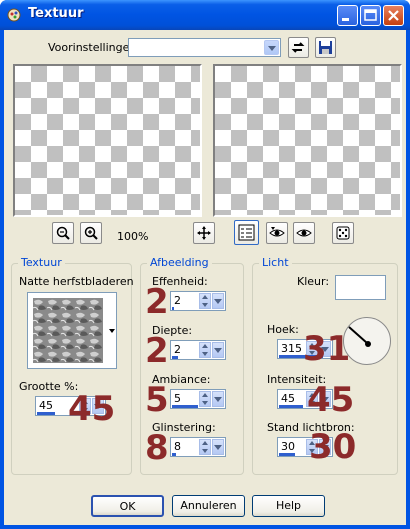 Image resolution: width=410 pixels, height=529 pixels. What do you see at coordinates (208, 506) in the screenshot?
I see `cancel-button: Annuleren` at bounding box center [208, 506].